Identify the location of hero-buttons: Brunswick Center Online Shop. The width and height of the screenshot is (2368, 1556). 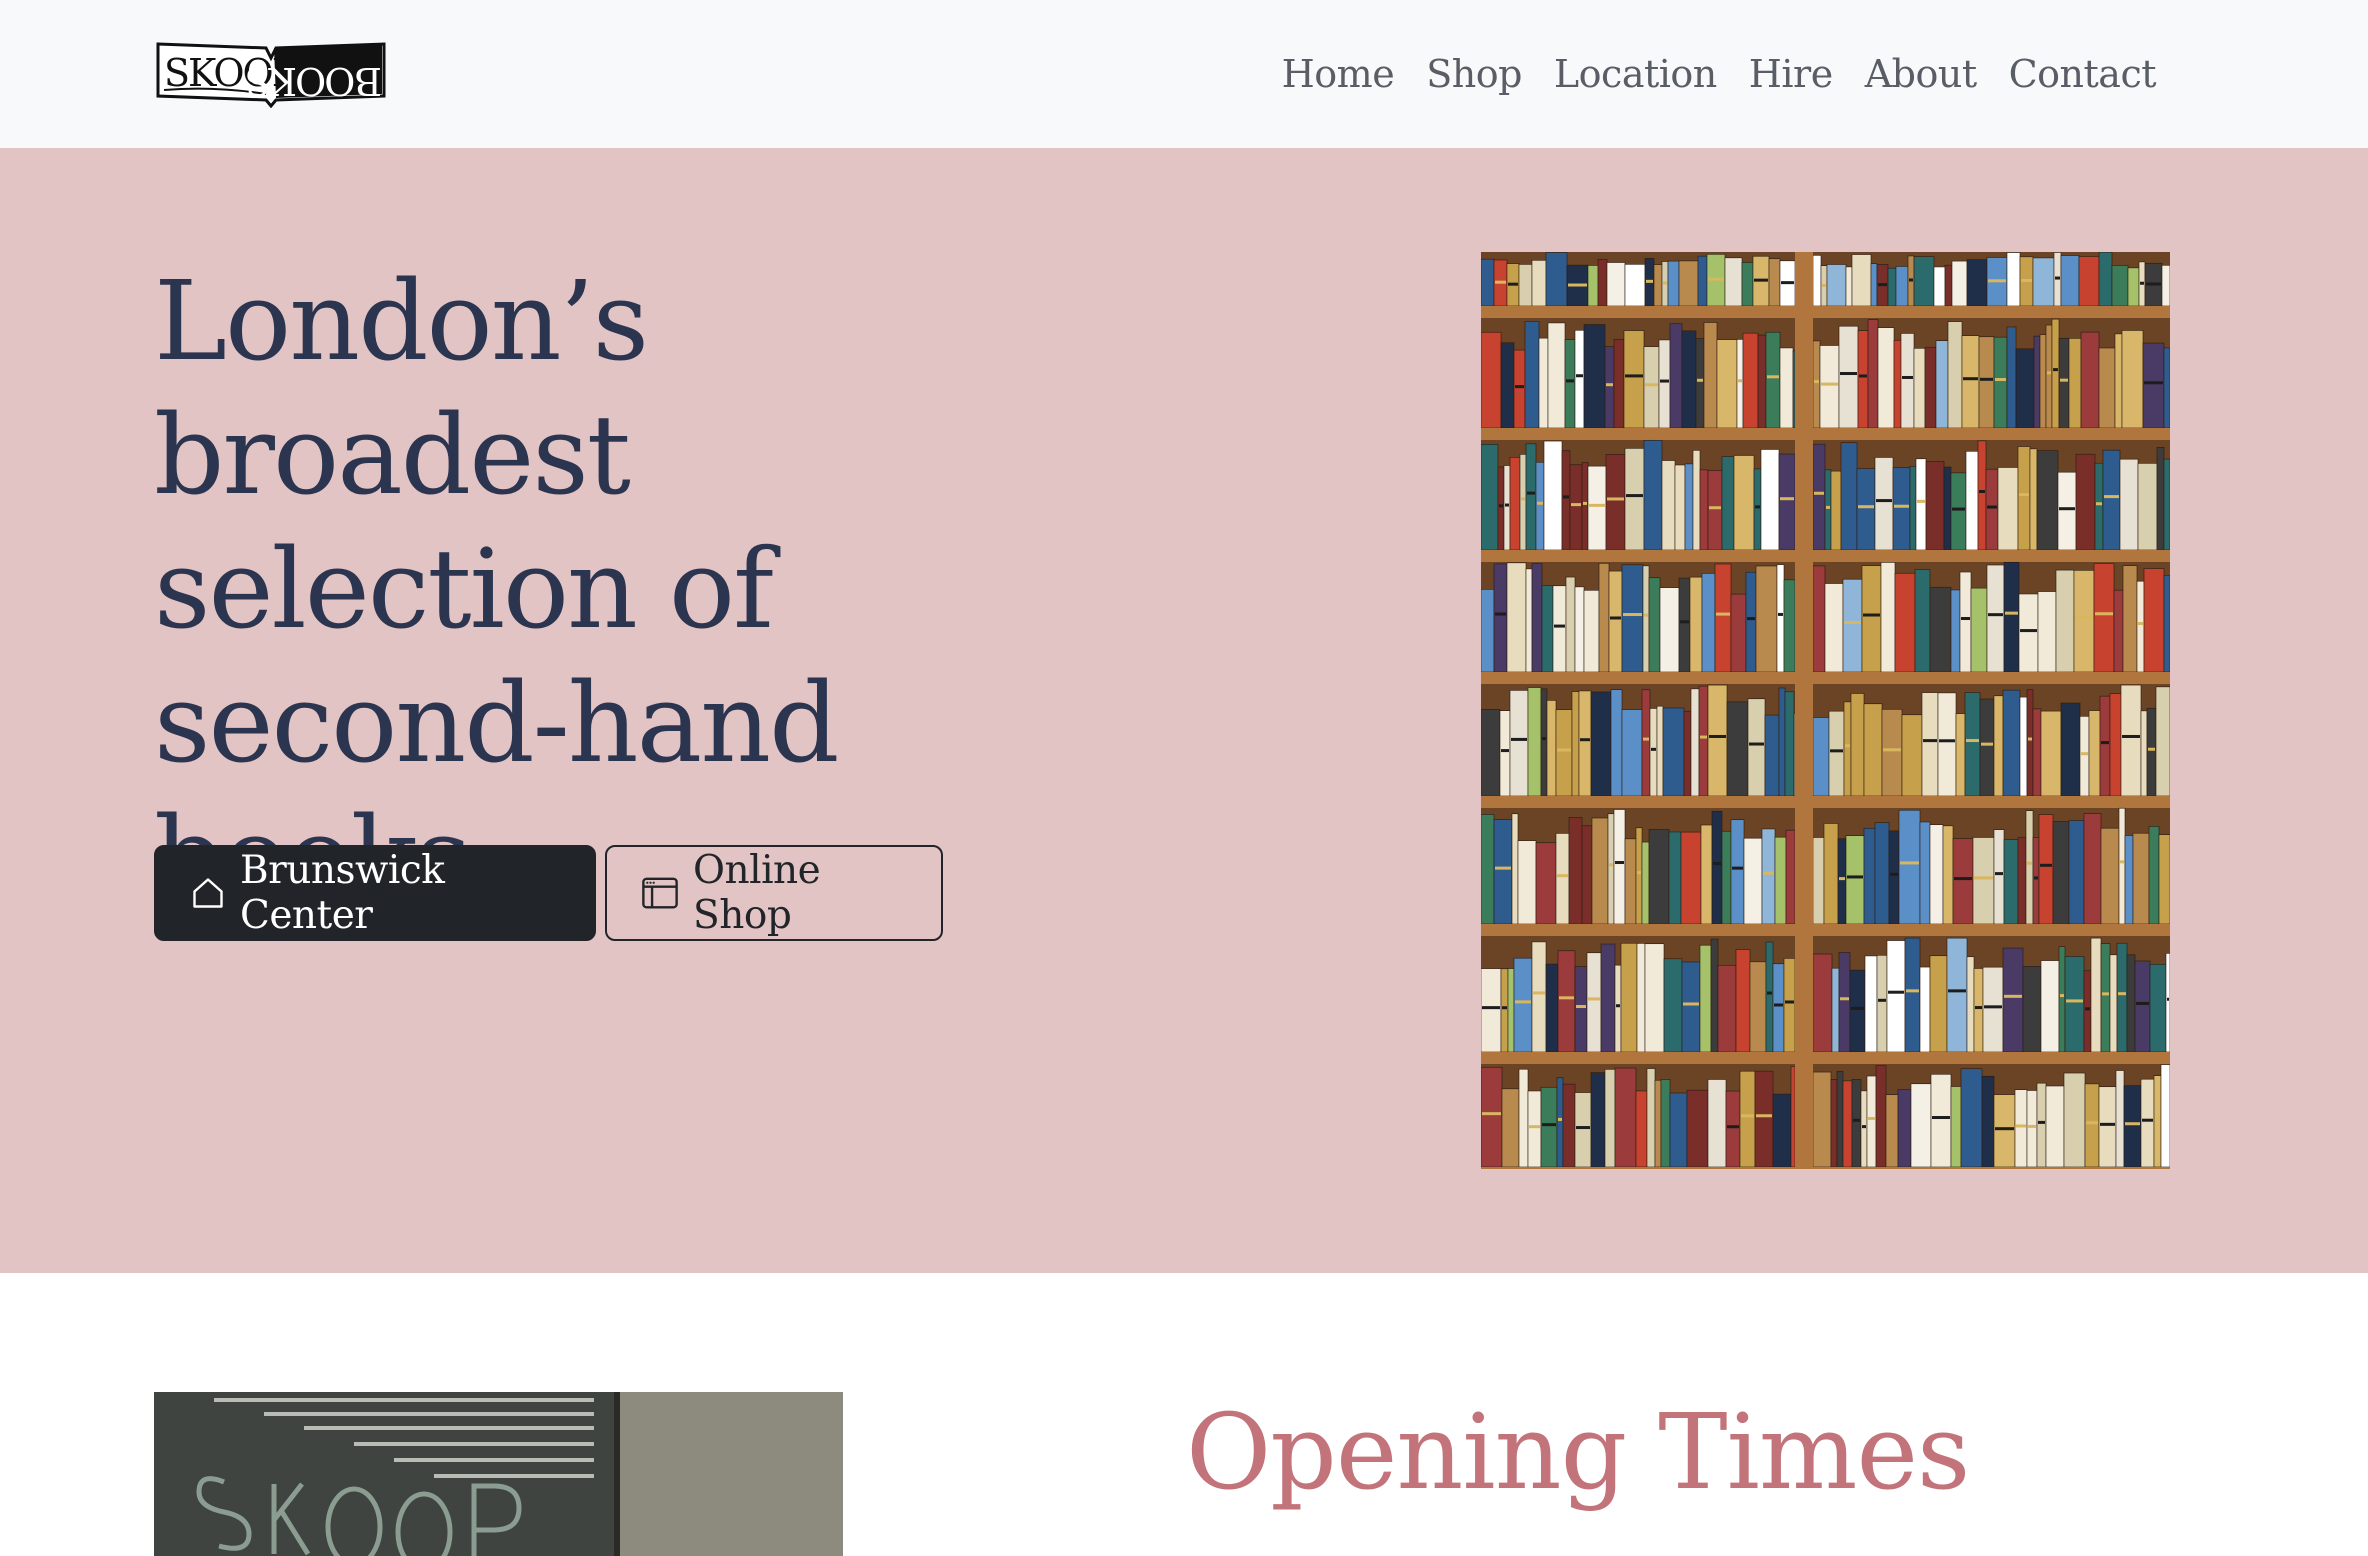
(548, 893).